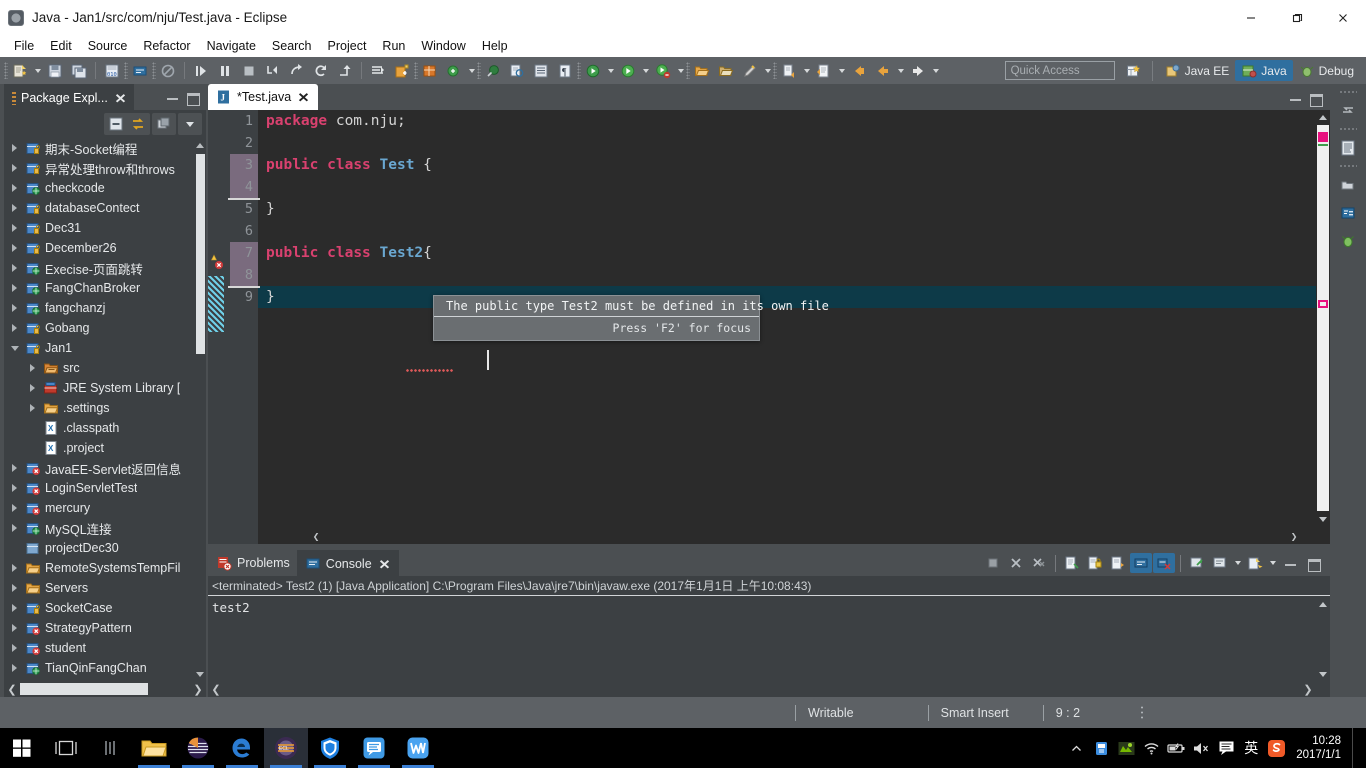 Image resolution: width=1366 pixels, height=768 pixels. Describe the element at coordinates (66, 748) in the screenshot. I see `task-view-icon` at that location.